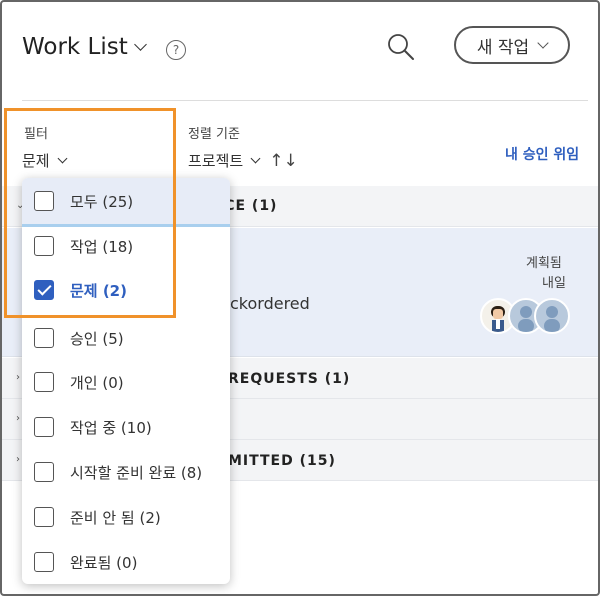  Describe the element at coordinates (216, 161) in the screenshot. I see `sort-value: 프로젝트` at that location.